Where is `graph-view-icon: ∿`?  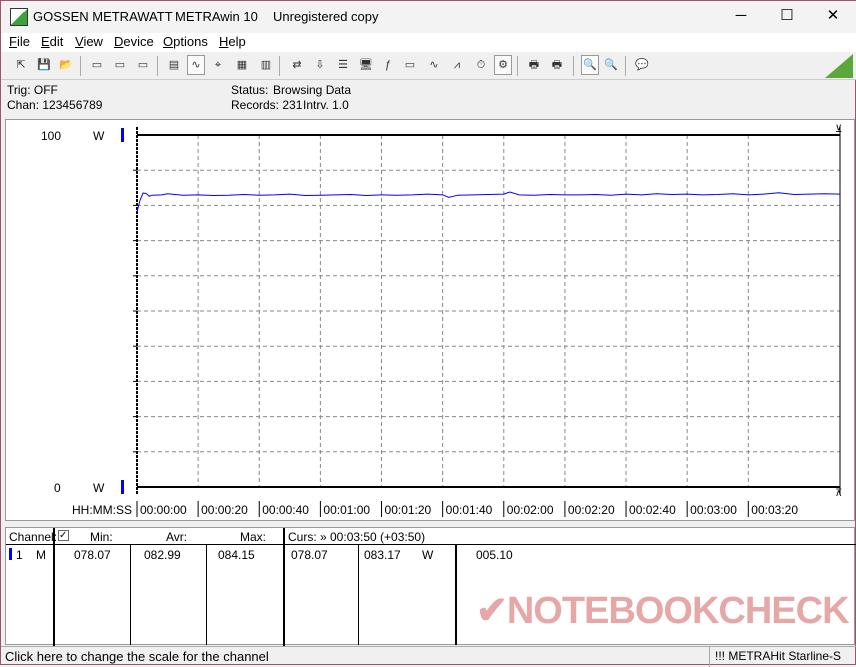
graph-view-icon: ∿ is located at coordinates (196, 65).